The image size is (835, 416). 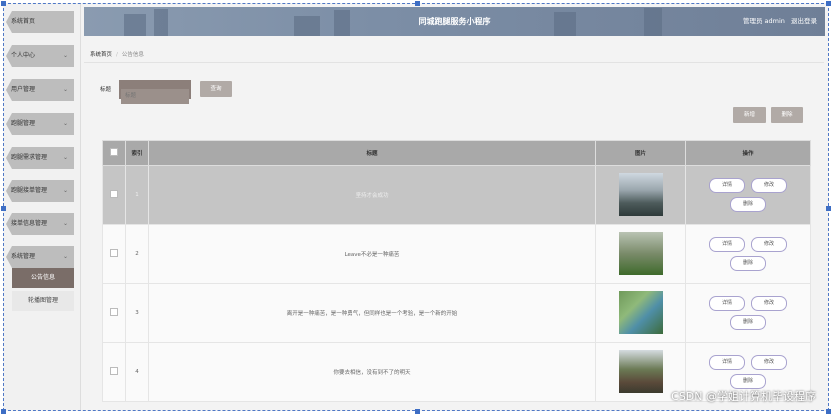 I want to click on sidebar-subitem-carousel: 轮播图管理, so click(x=43, y=301).